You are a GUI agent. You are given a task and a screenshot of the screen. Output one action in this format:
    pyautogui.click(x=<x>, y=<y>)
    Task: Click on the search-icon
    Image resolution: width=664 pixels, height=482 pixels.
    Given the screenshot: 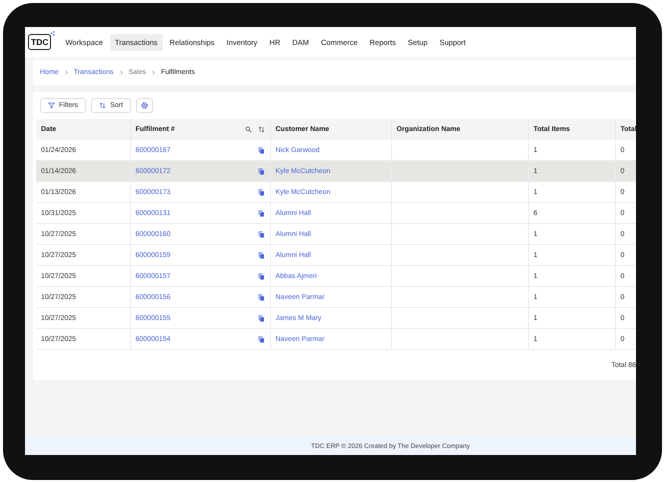 What is the action you would take?
    pyautogui.click(x=248, y=129)
    